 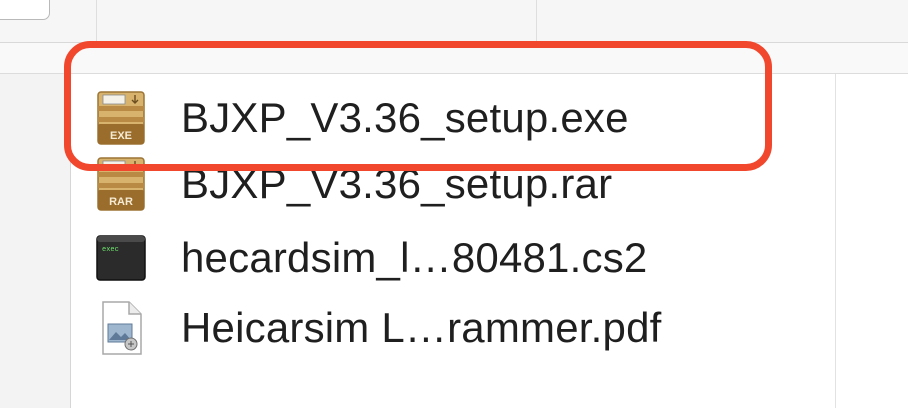 What do you see at coordinates (121, 118) in the screenshot?
I see `exe-archive-icon: EXE` at bounding box center [121, 118].